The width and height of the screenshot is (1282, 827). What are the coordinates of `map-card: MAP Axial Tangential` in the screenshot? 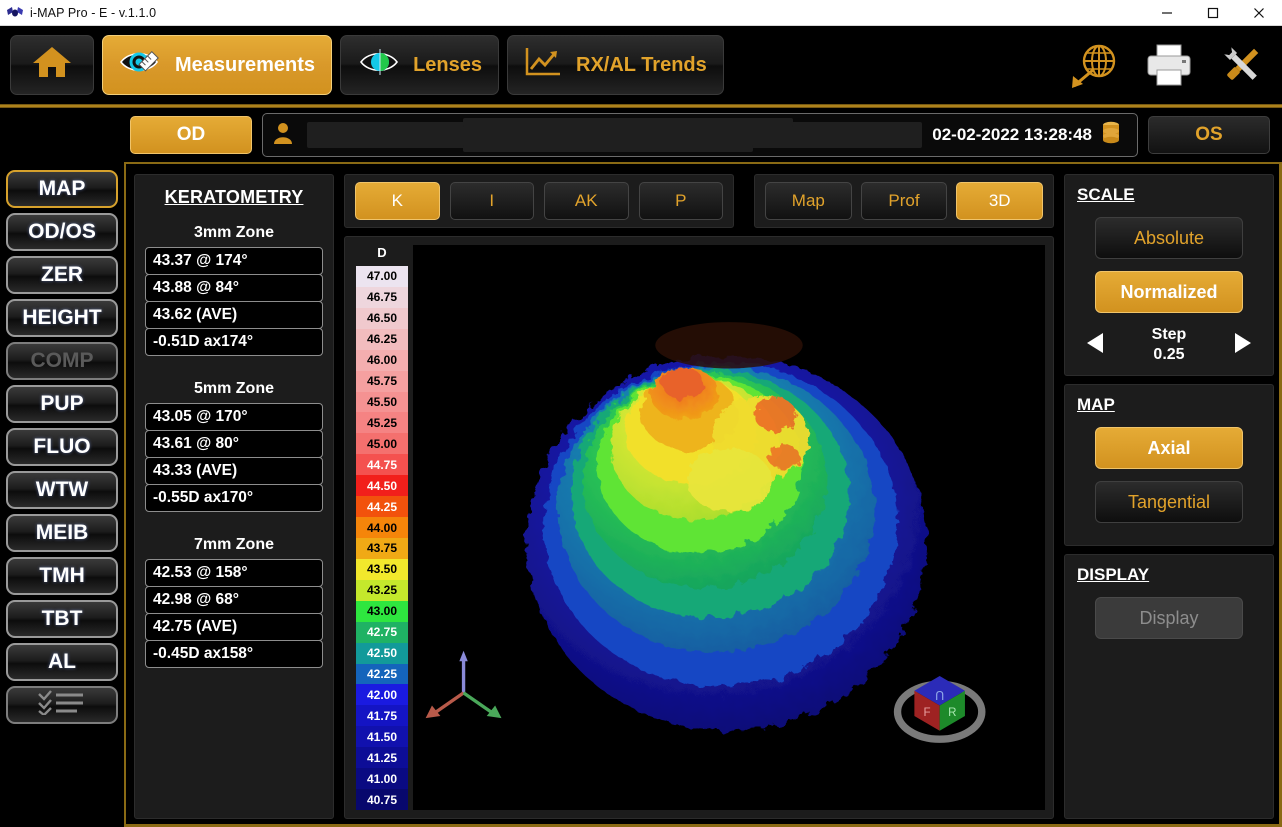 It's located at (1169, 465).